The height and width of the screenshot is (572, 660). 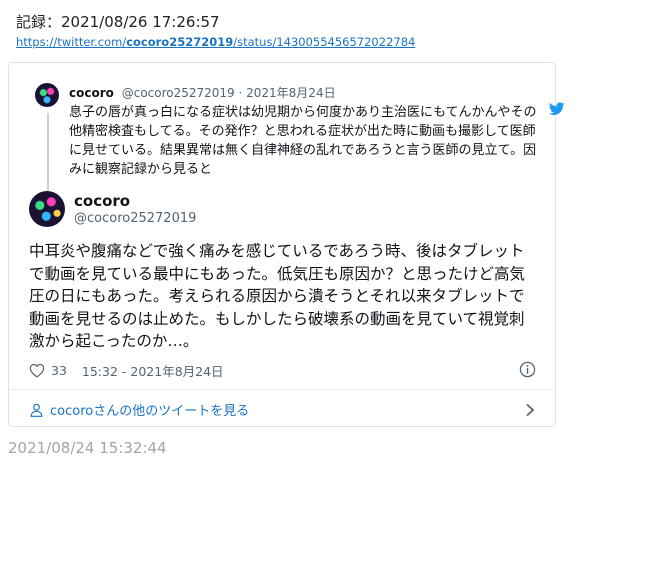 I want to click on quoted-avatar, so click(x=47, y=95).